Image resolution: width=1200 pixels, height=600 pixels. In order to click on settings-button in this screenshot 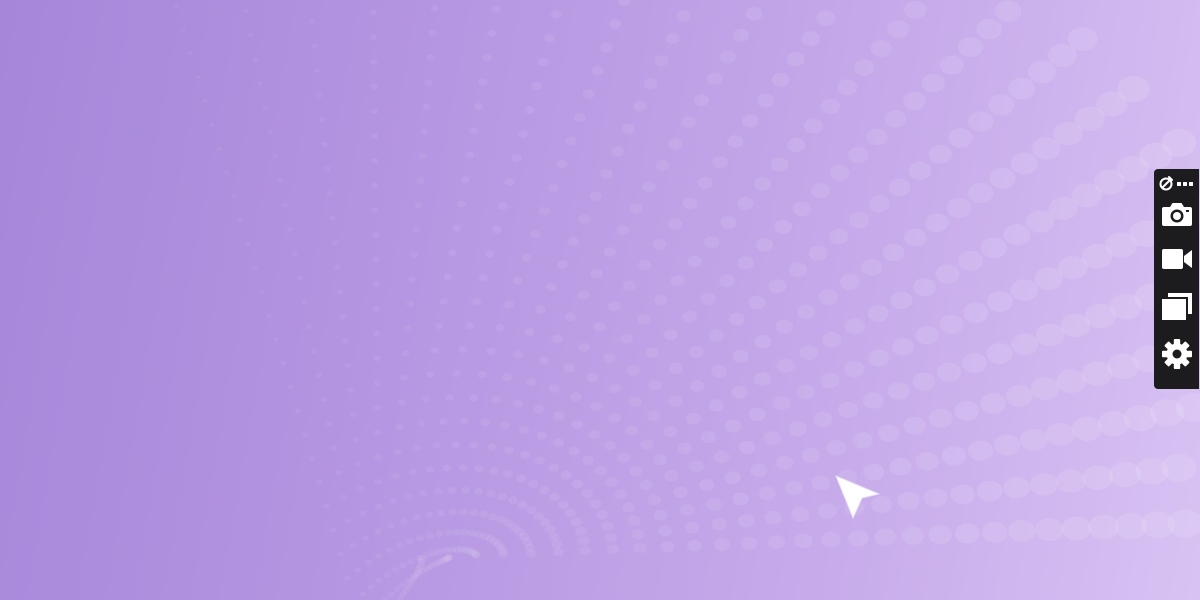, I will do `click(1177, 354)`.